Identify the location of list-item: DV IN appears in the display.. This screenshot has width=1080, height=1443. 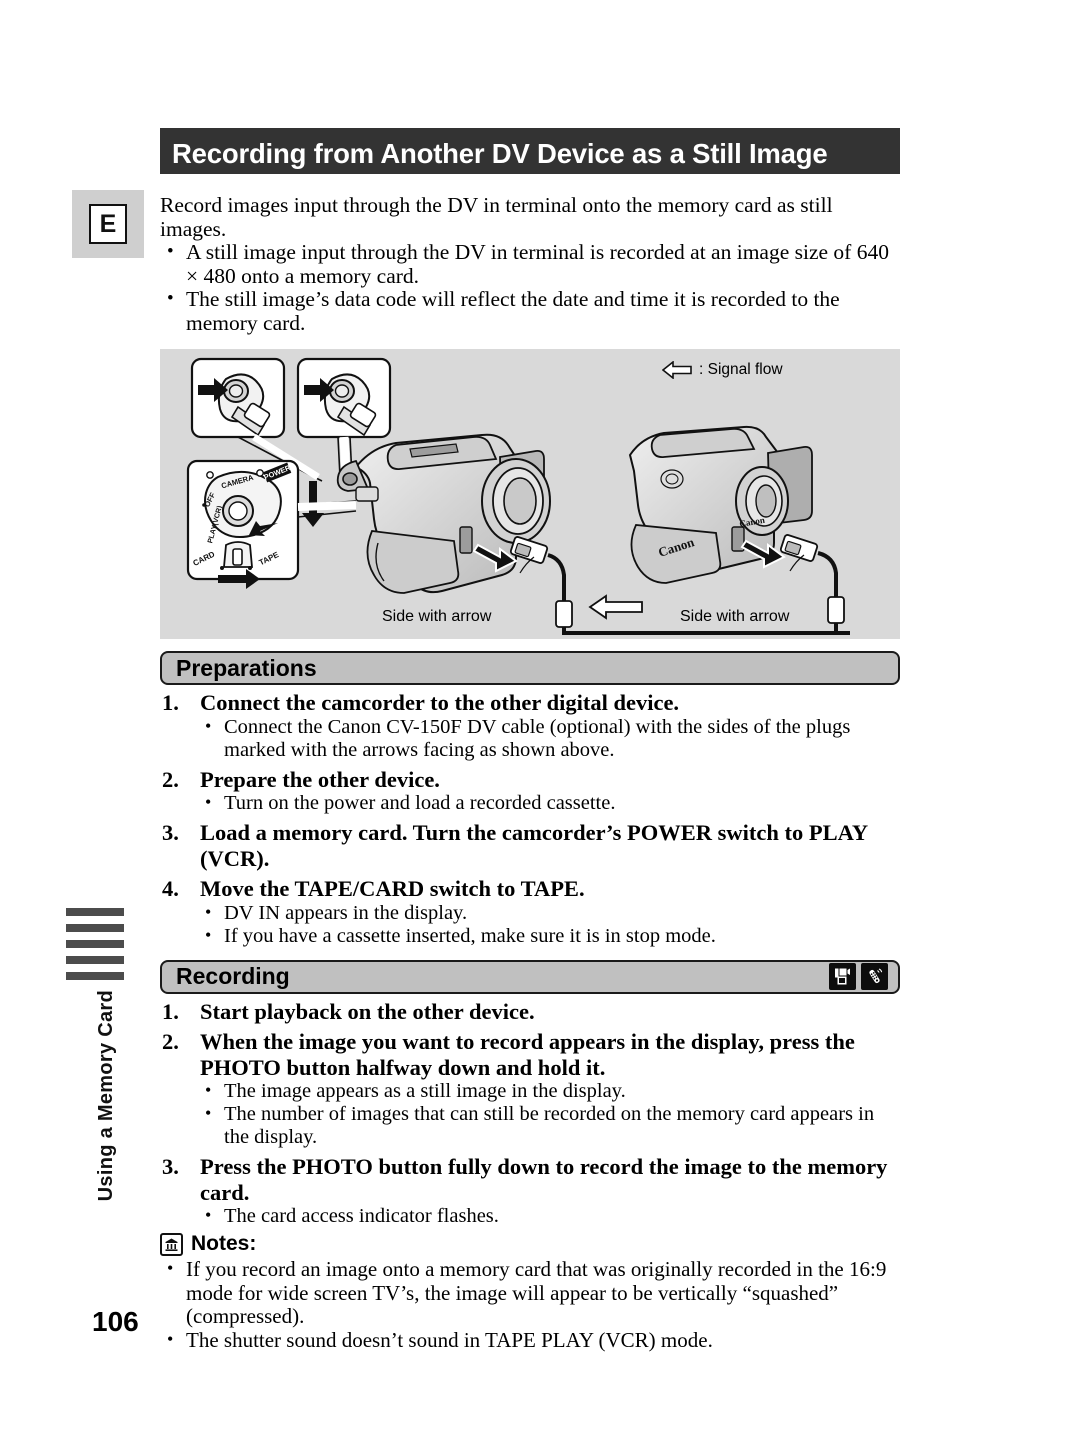
(550, 913).